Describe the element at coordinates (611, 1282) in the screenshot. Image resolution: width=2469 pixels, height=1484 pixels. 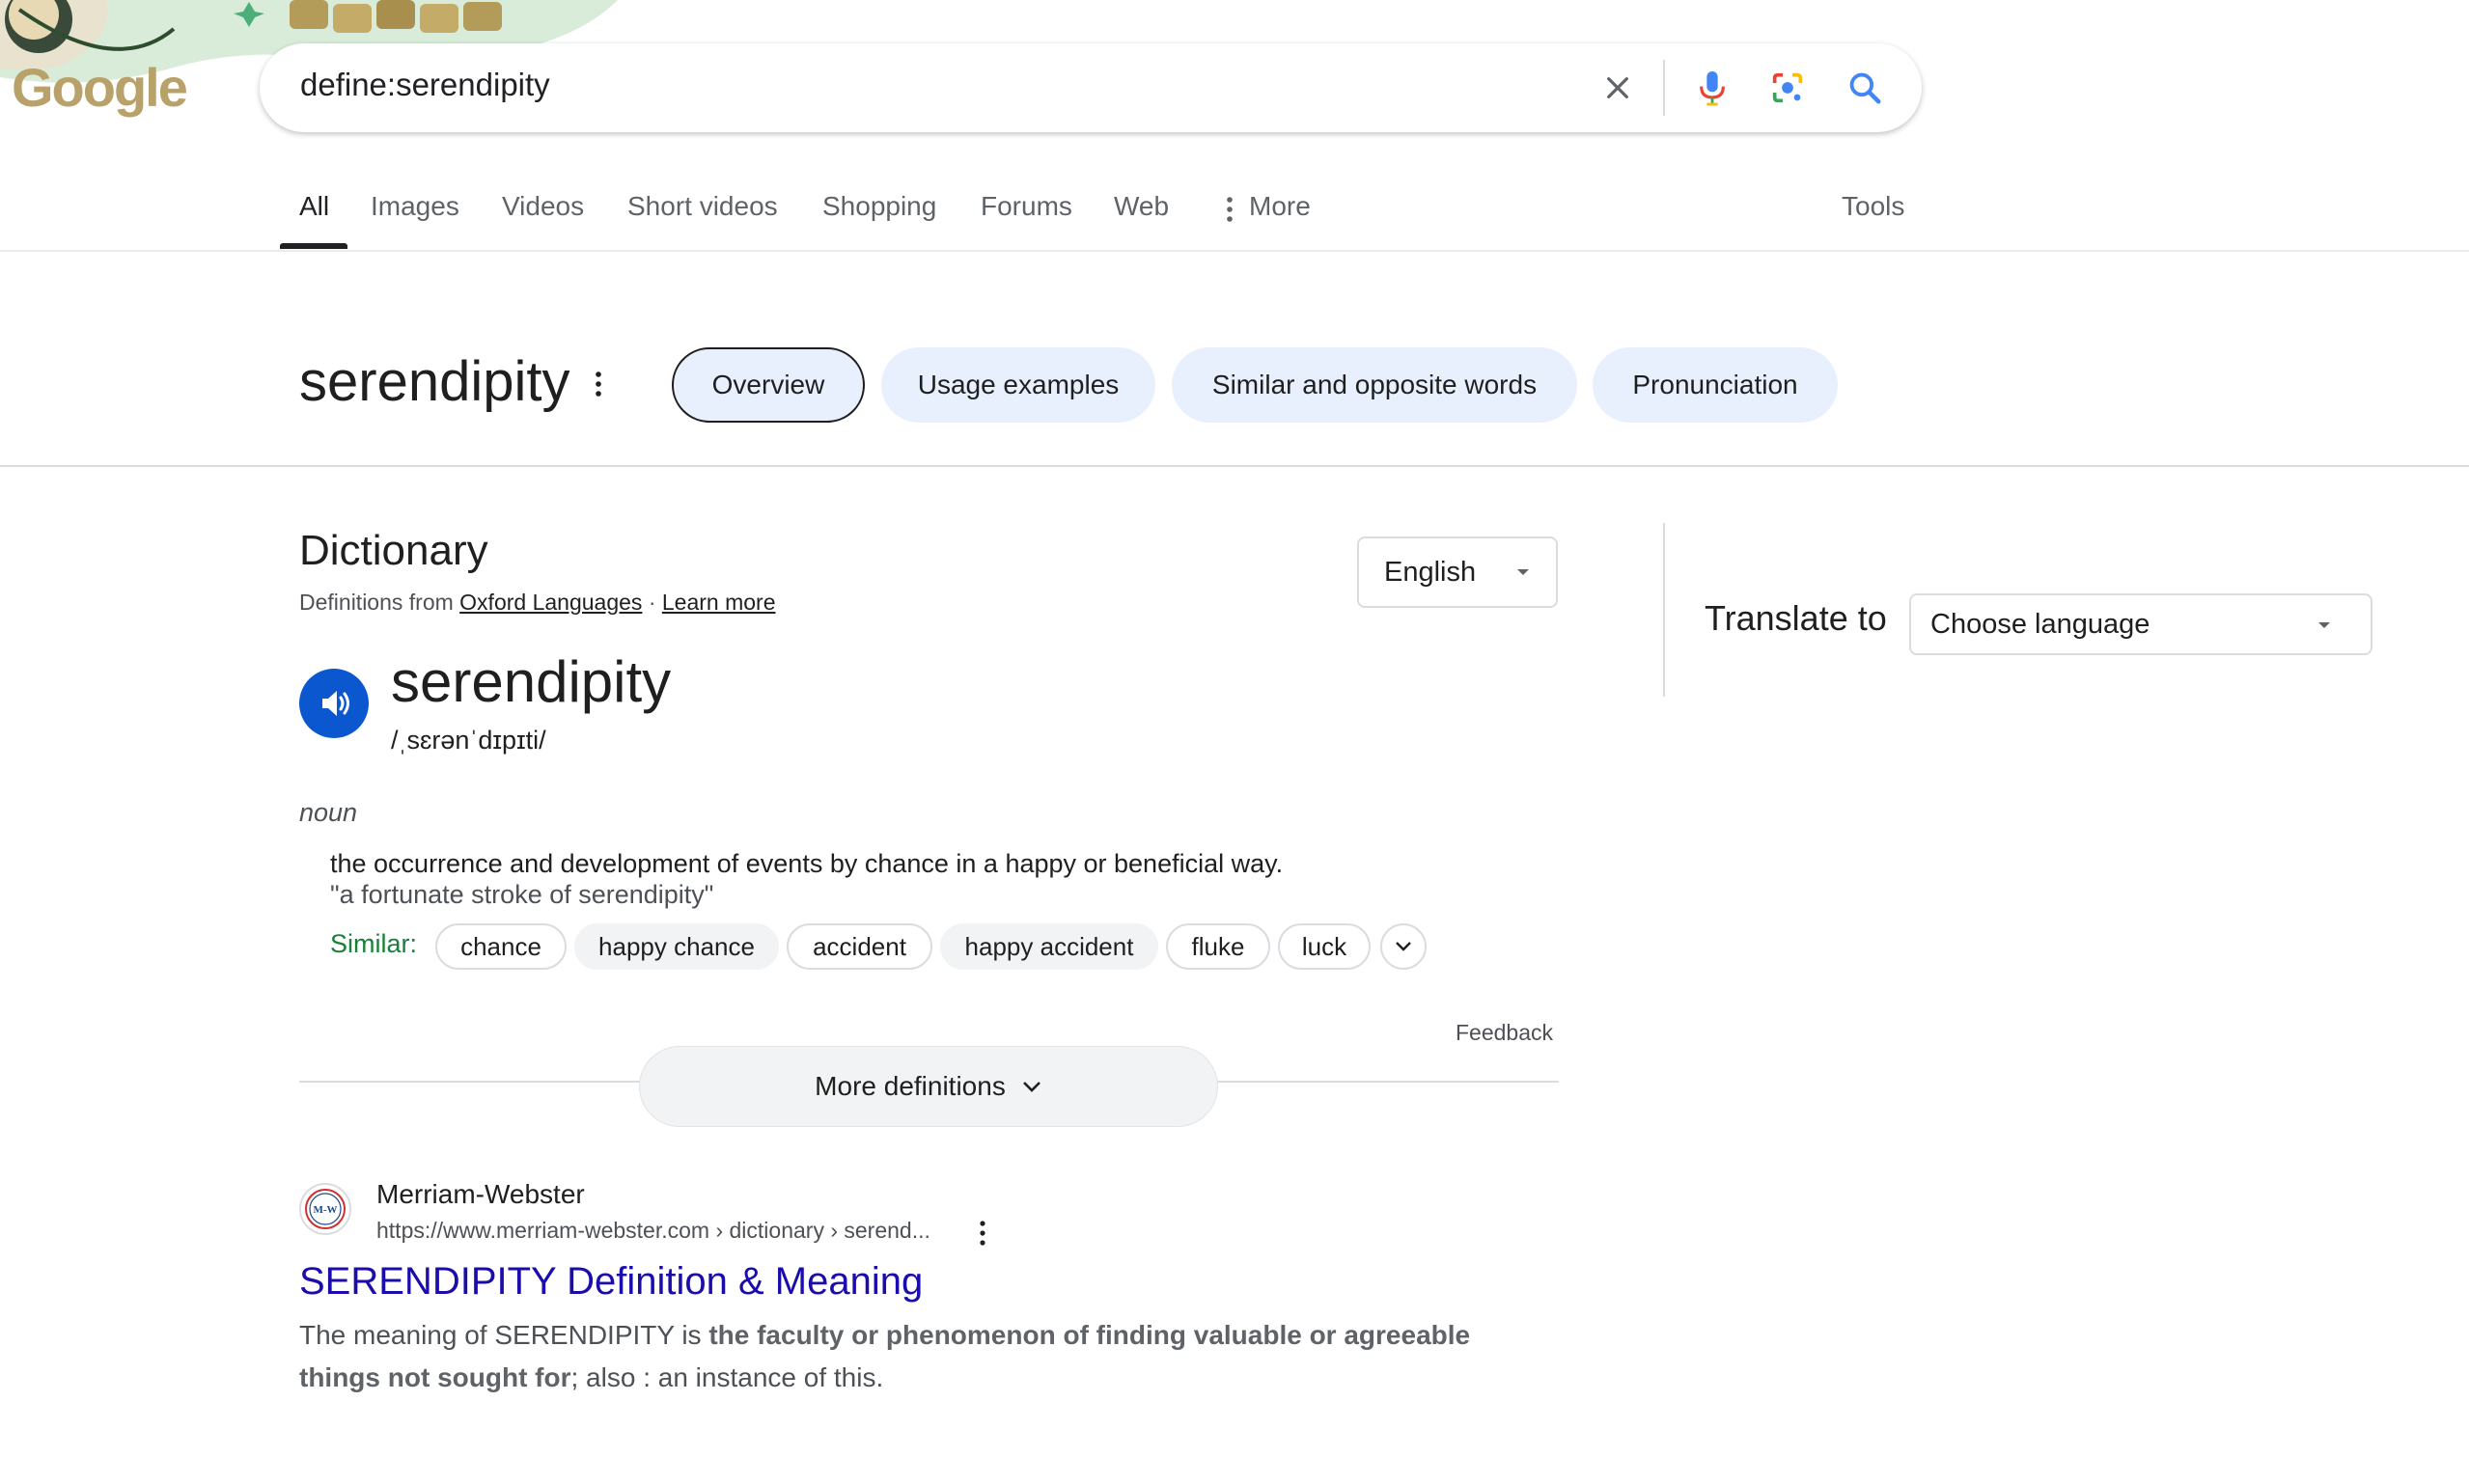
I see `result-title-link: SERENDIPITY Definition & Meaning` at that location.